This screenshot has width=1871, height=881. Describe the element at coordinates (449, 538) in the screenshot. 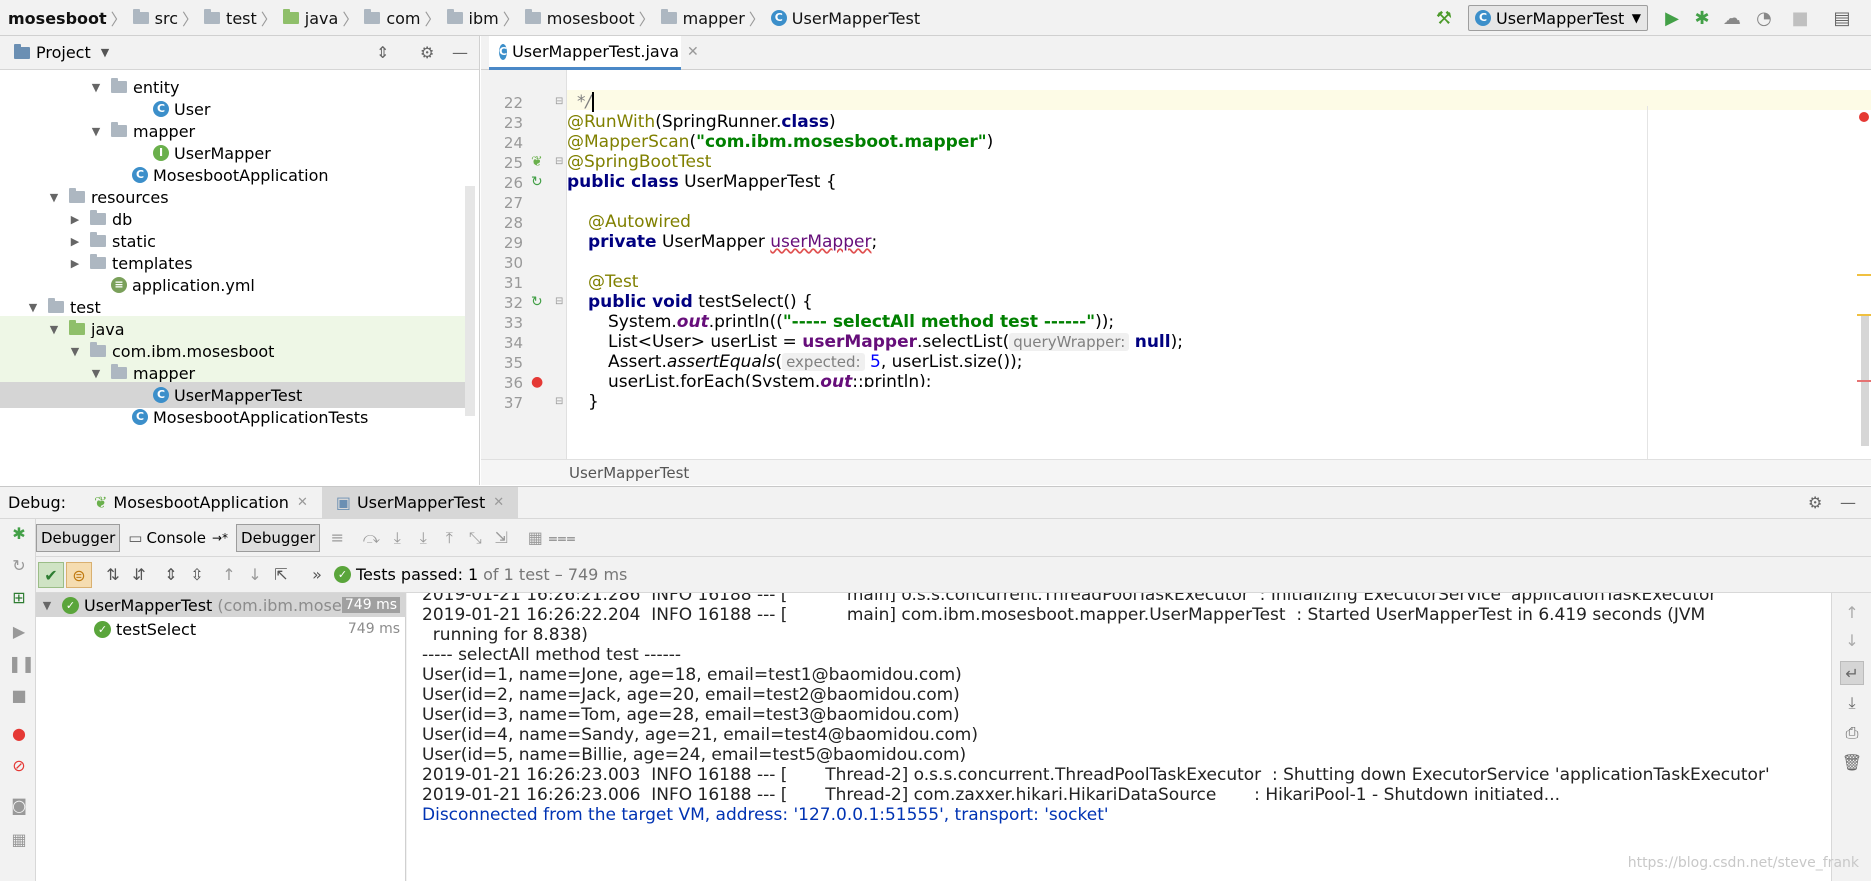

I see `step-out-icon: ⤒` at that location.